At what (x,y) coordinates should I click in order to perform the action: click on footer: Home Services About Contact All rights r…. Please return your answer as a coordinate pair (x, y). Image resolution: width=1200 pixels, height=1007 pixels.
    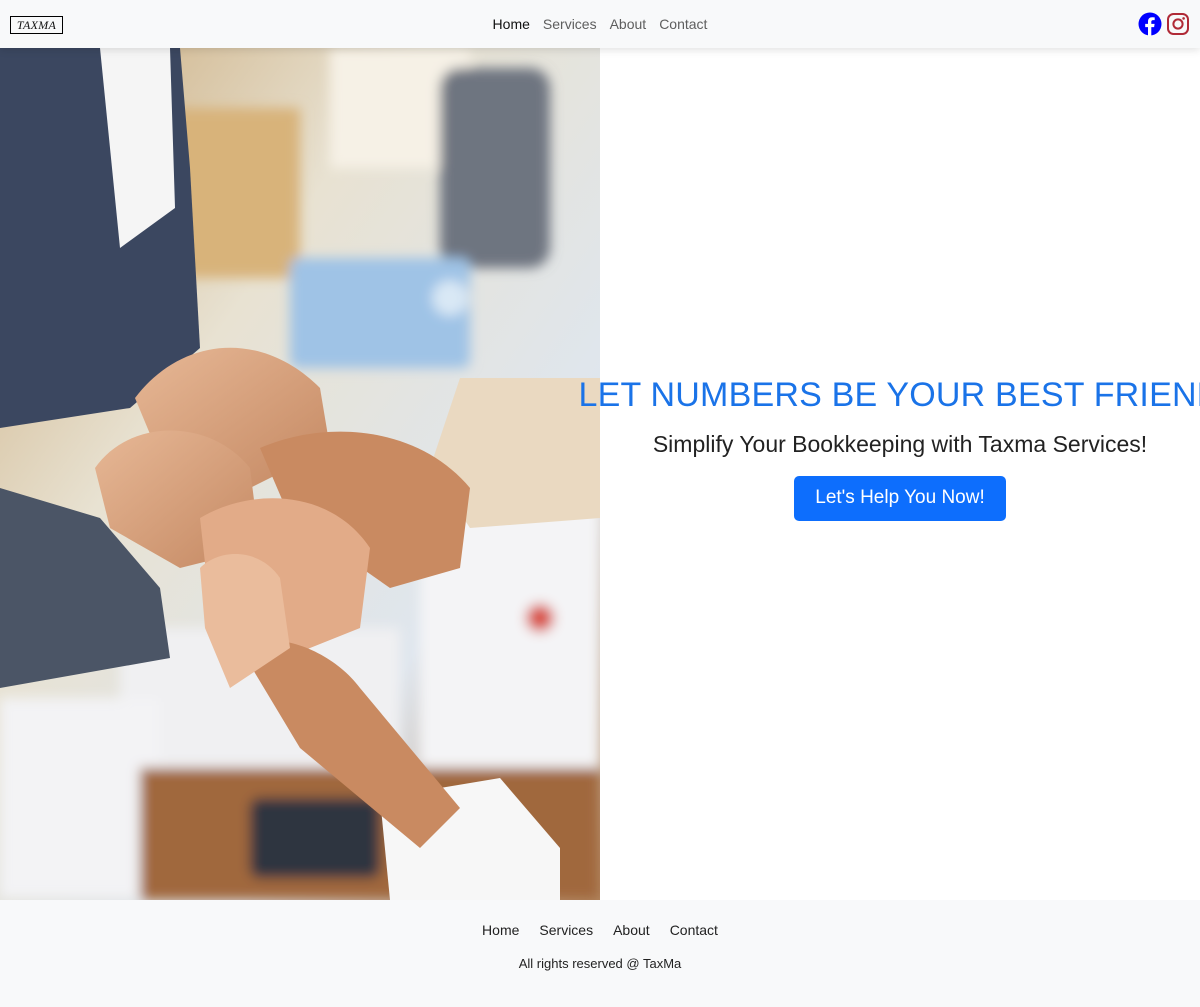
    Looking at the image, I should click on (600, 953).